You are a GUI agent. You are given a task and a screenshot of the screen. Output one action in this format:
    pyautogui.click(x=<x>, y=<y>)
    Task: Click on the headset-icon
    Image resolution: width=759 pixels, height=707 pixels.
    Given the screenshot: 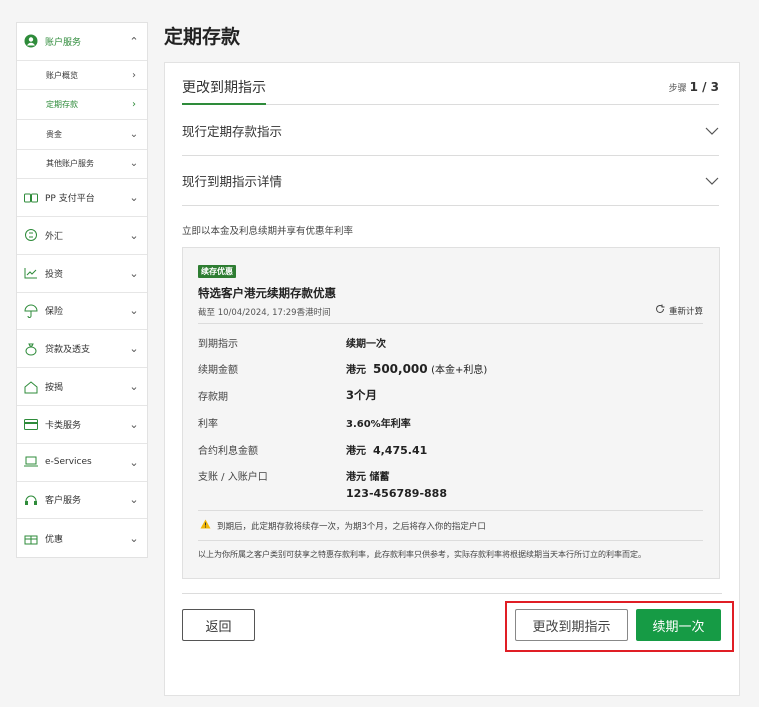 What is the action you would take?
    pyautogui.click(x=31, y=500)
    